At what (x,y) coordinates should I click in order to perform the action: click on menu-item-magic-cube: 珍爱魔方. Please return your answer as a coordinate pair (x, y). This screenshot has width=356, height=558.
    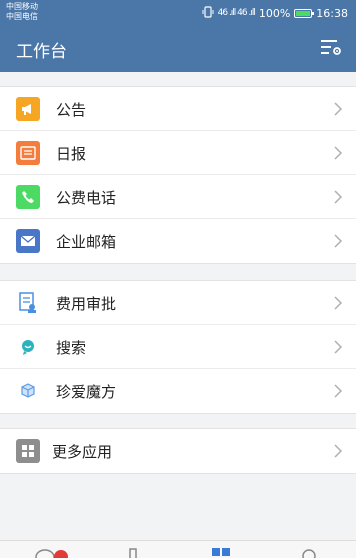
    Looking at the image, I should click on (178, 391).